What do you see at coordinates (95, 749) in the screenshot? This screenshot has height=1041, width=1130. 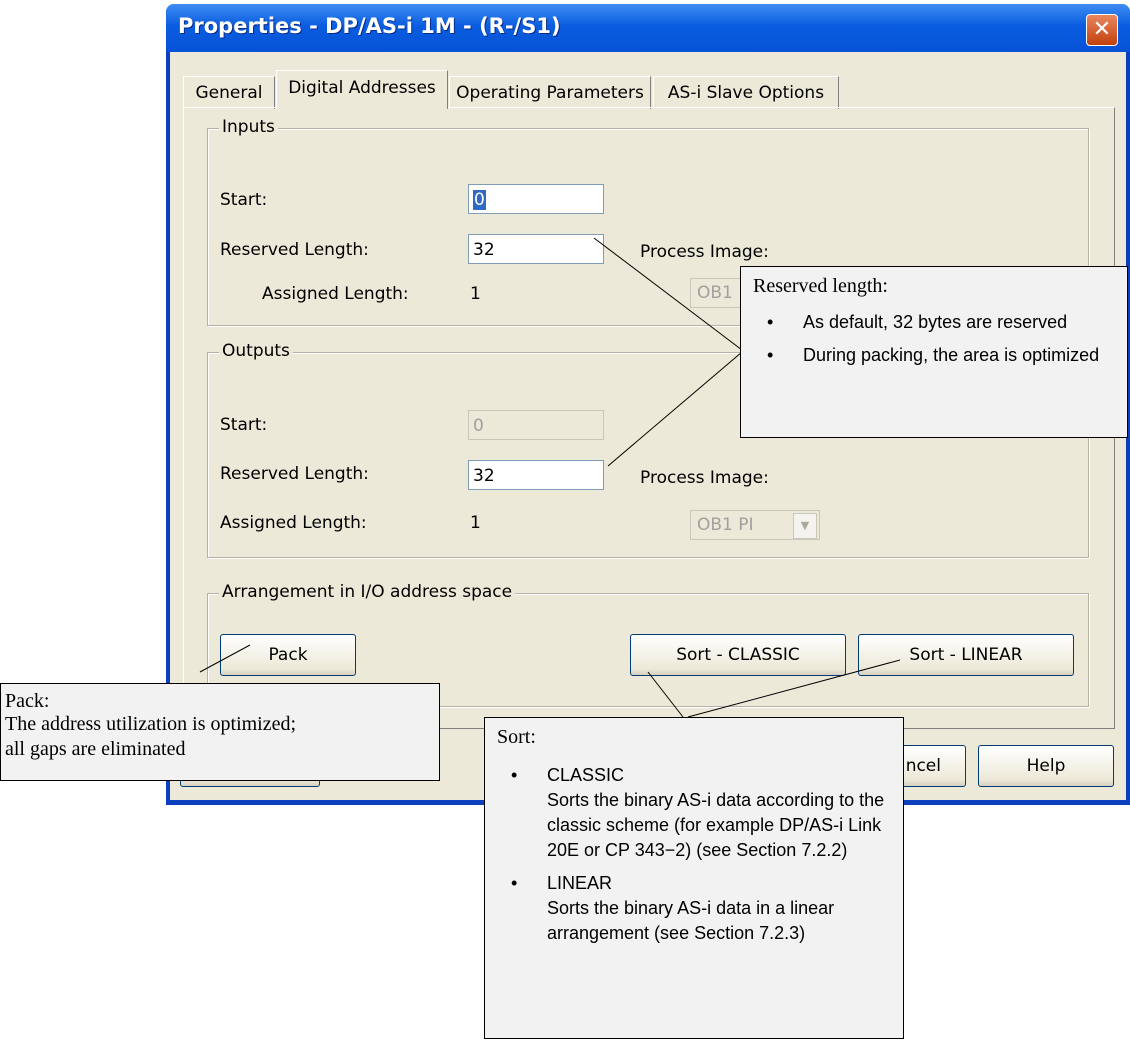 I see `callout-pack-line: all gaps are eliminated` at bounding box center [95, 749].